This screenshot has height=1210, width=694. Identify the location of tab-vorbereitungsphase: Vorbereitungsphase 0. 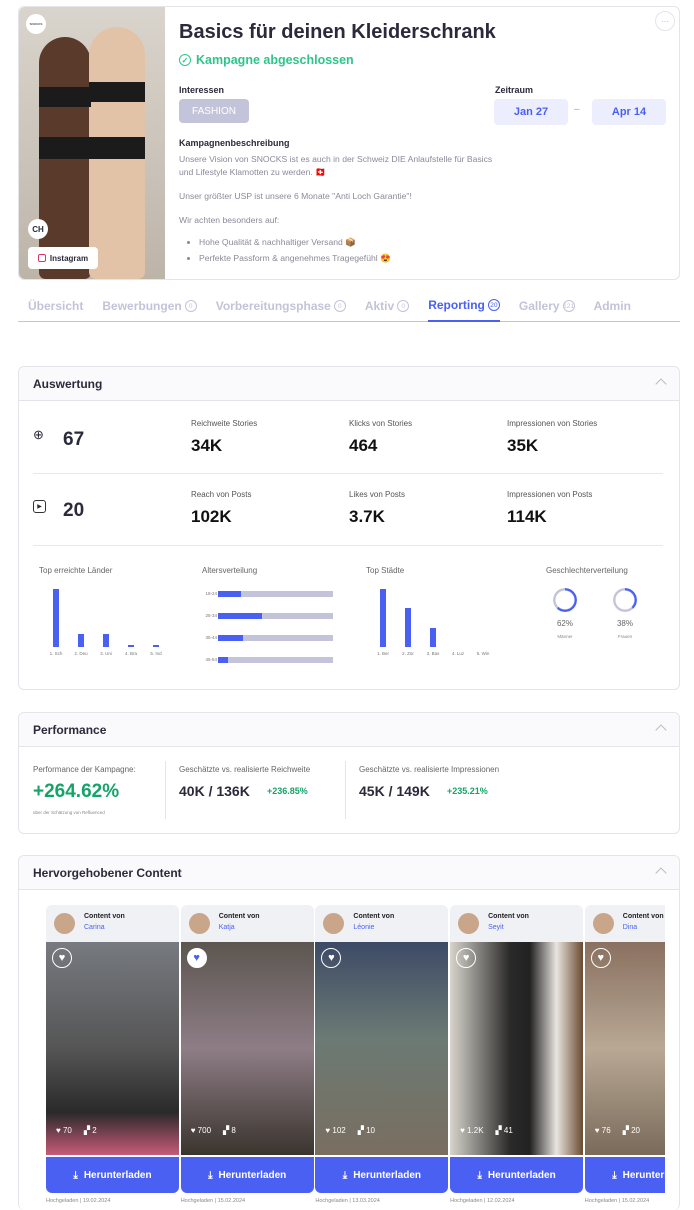
(281, 309).